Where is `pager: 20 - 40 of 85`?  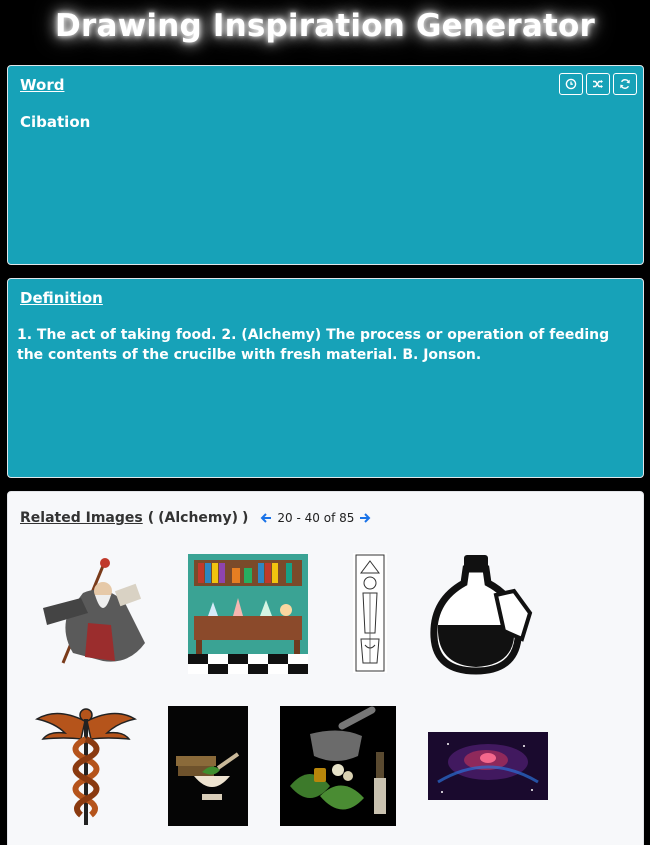
pager: 20 - 40 of 85 is located at coordinates (315, 518).